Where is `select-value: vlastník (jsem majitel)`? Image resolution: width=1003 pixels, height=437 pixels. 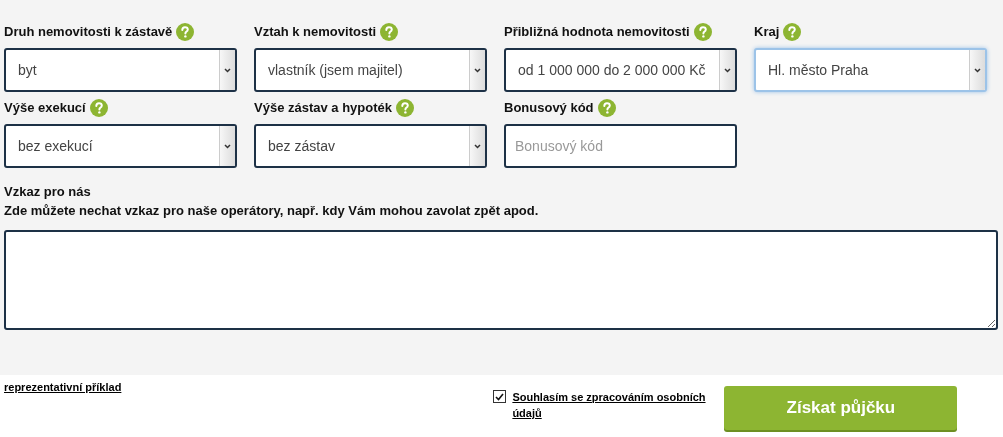 select-value: vlastník (jsem majitel) is located at coordinates (335, 70).